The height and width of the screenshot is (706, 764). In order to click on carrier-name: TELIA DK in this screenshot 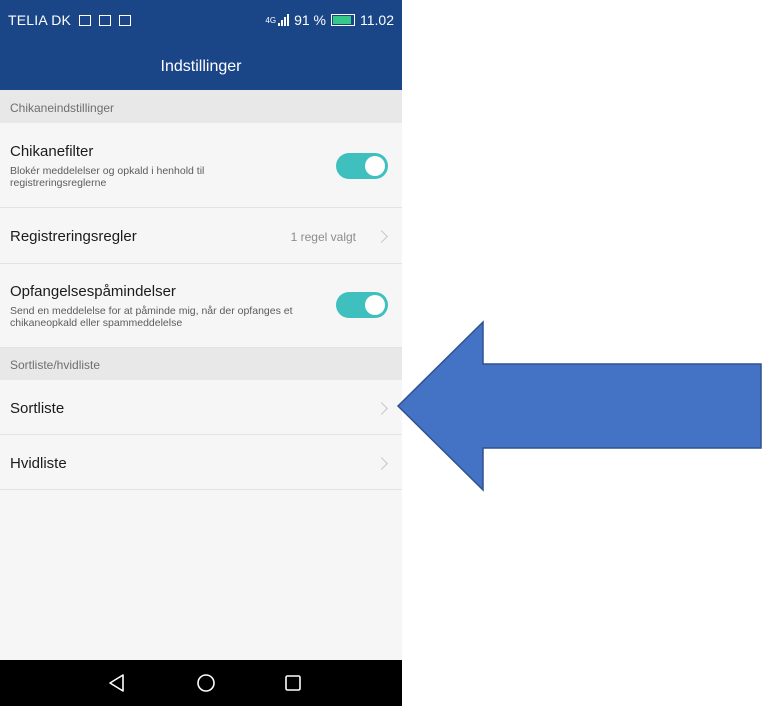, I will do `click(40, 20)`.